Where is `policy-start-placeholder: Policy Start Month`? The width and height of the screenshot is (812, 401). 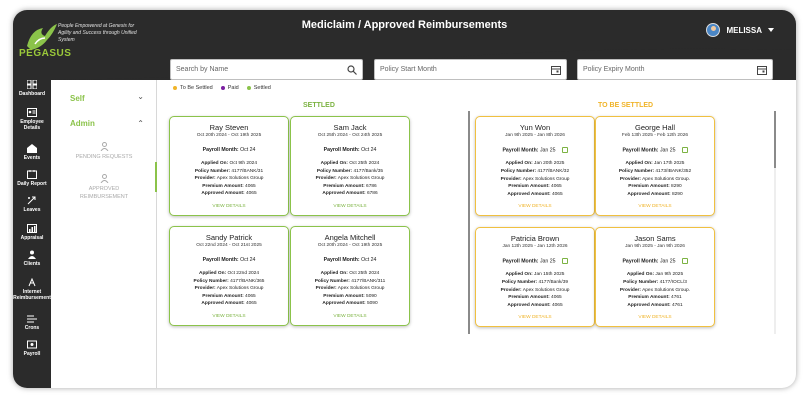
policy-start-placeholder: Policy Start Month is located at coordinates (408, 69).